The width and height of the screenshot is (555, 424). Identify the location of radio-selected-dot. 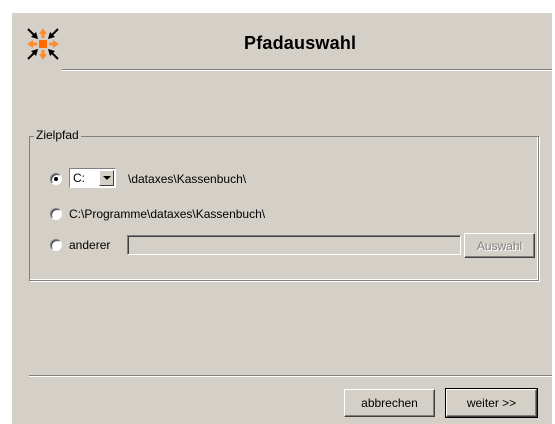
(56, 179).